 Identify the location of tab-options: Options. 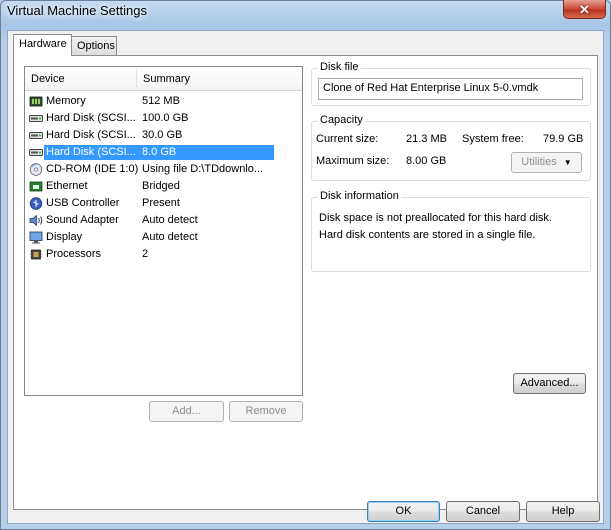
(94, 46).